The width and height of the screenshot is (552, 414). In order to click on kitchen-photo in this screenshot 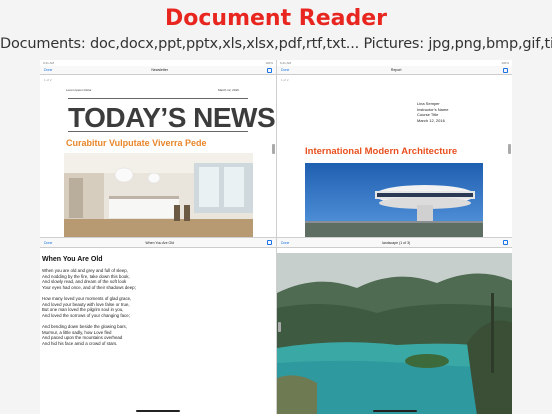, I will do `click(158, 195)`.